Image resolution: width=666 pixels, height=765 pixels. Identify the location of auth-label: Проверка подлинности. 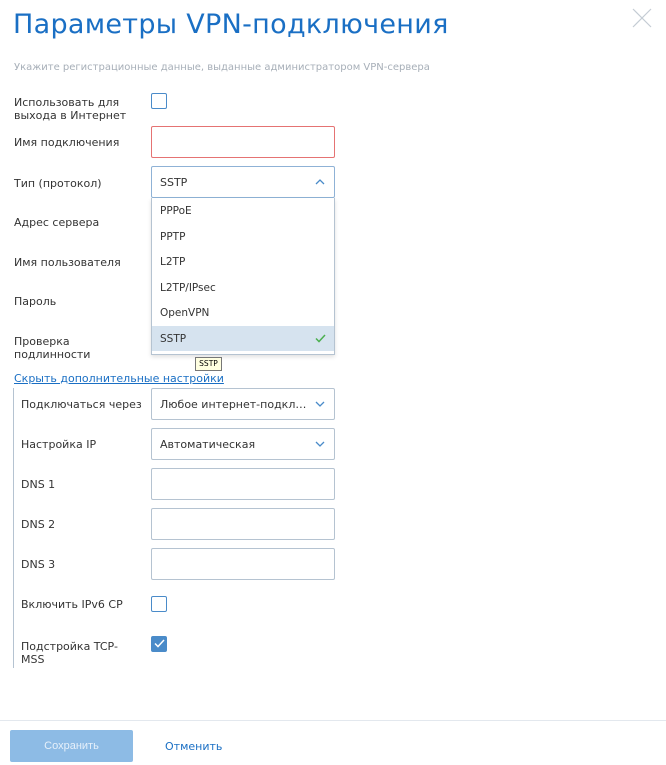
(52, 348).